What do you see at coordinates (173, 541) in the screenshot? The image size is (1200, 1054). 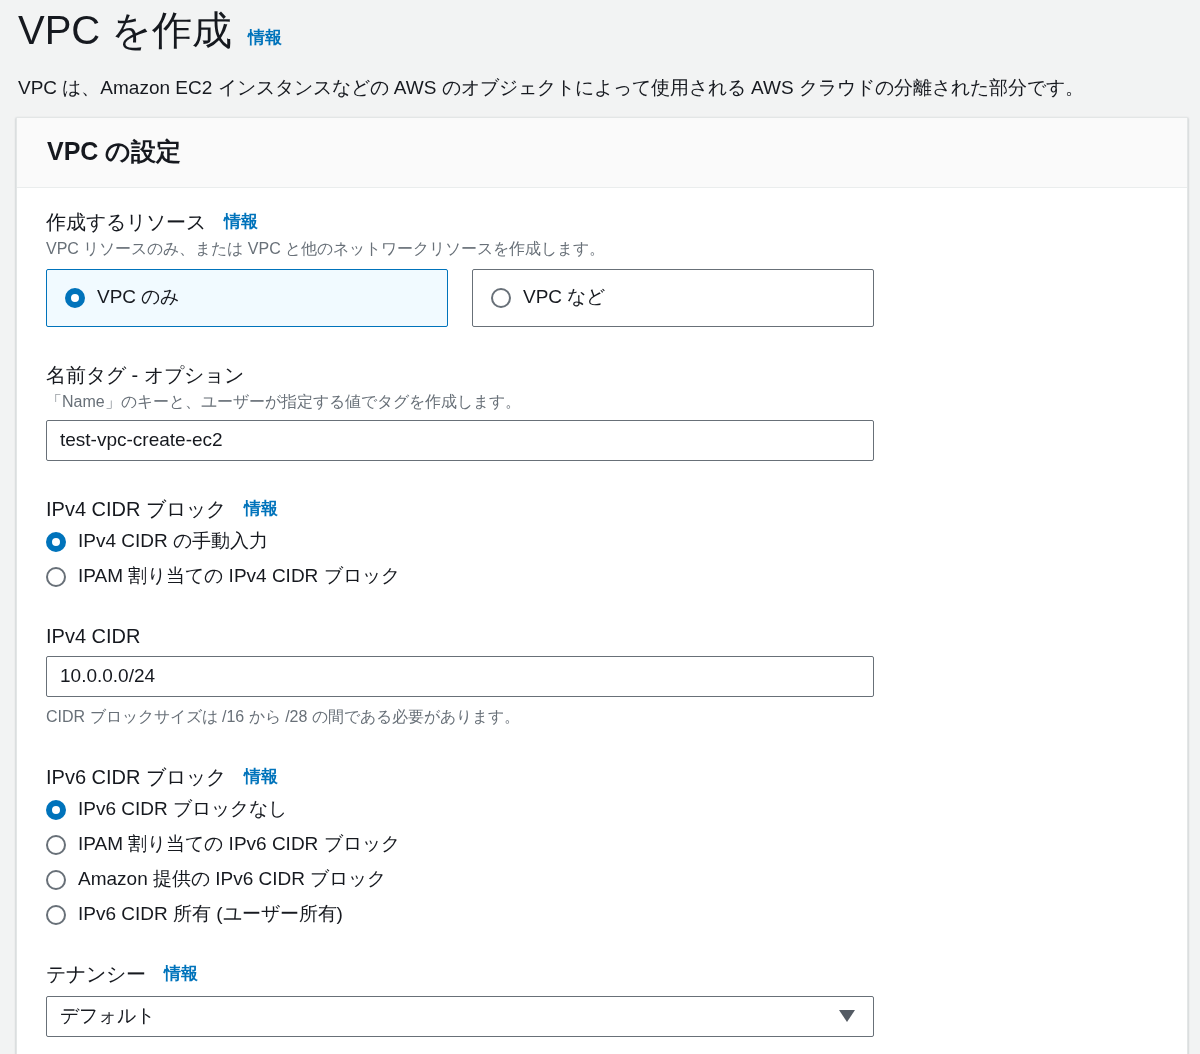 I see `radio-label: IPv4 CIDR の手動入力` at bounding box center [173, 541].